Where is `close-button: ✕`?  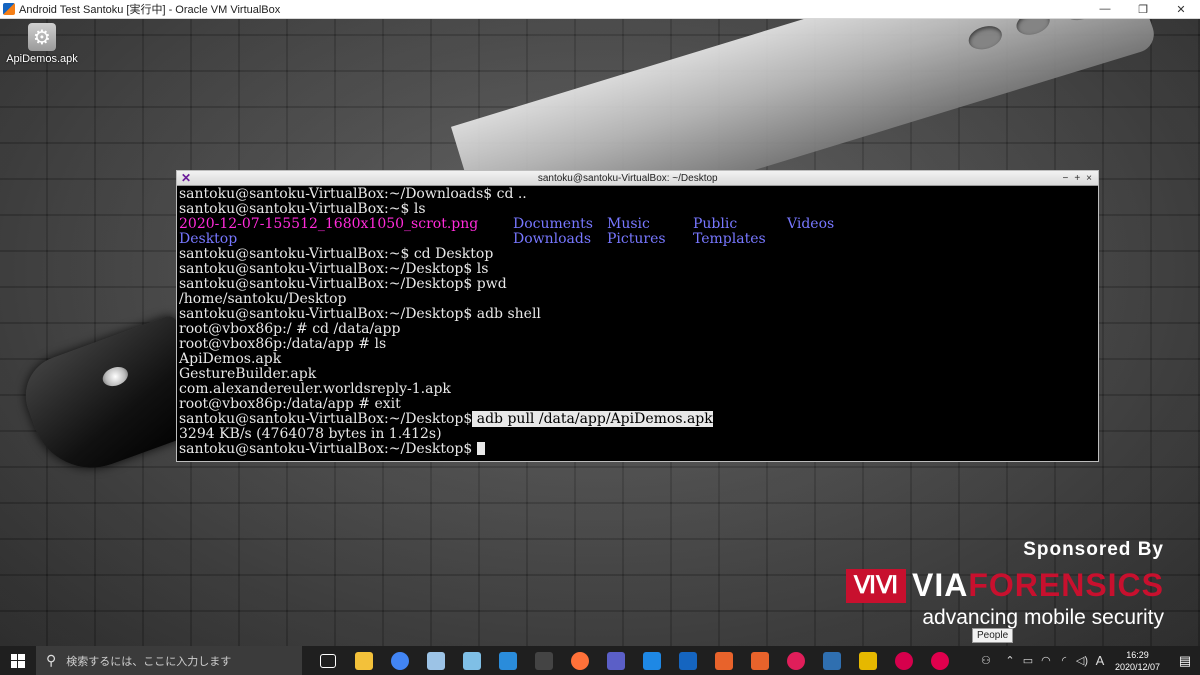
close-button: ✕ is located at coordinates (1181, 9).